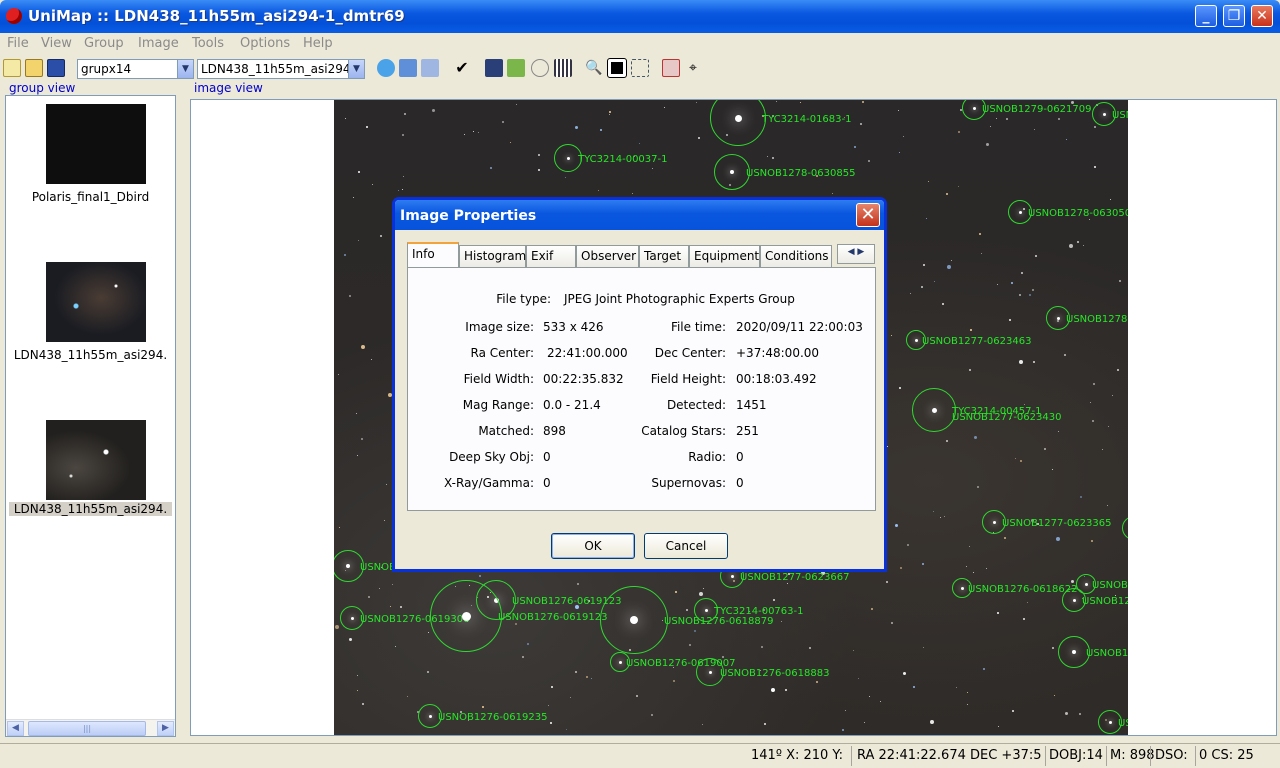 The image size is (1280, 768). I want to click on image-size-value: 533 x 426, so click(573, 327).